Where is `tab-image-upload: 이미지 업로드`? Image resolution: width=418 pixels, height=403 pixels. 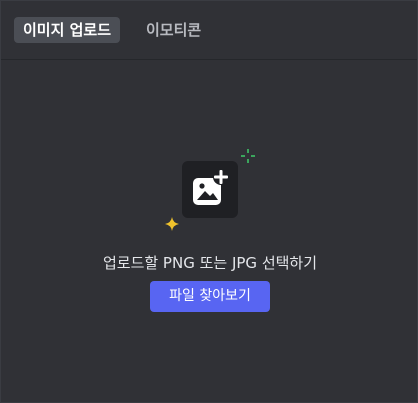 tab-image-upload: 이미지 업로드 is located at coordinates (67, 30).